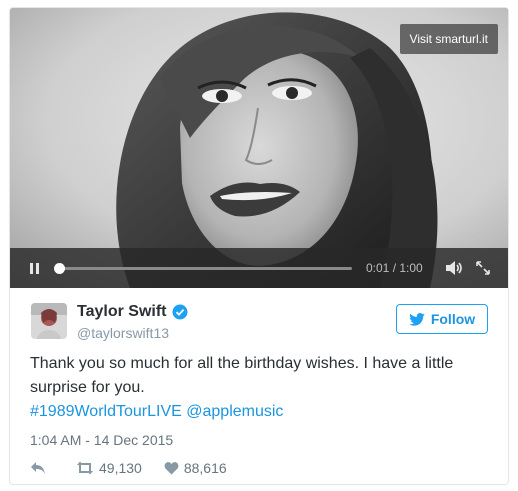 The image size is (518, 491). I want to click on verified-icon, so click(179, 312).